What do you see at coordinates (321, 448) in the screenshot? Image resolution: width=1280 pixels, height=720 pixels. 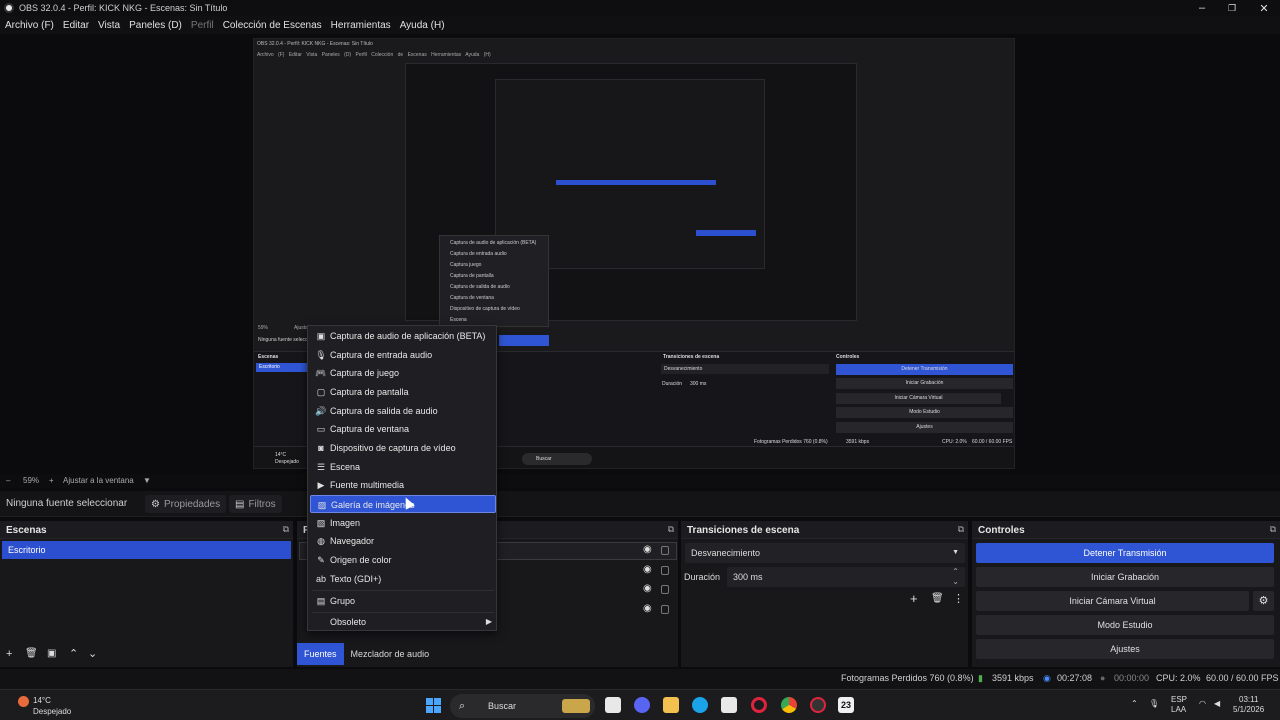 I see `camera-icon: ◙` at bounding box center [321, 448].